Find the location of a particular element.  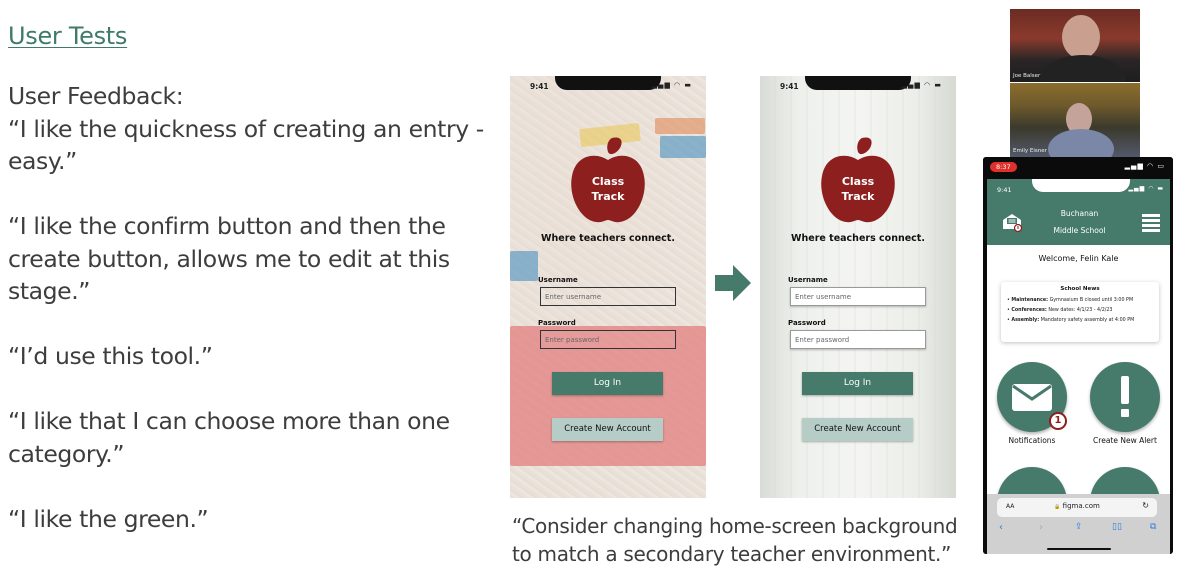

participant-name: Emily Eisner is located at coordinates (1030, 151).